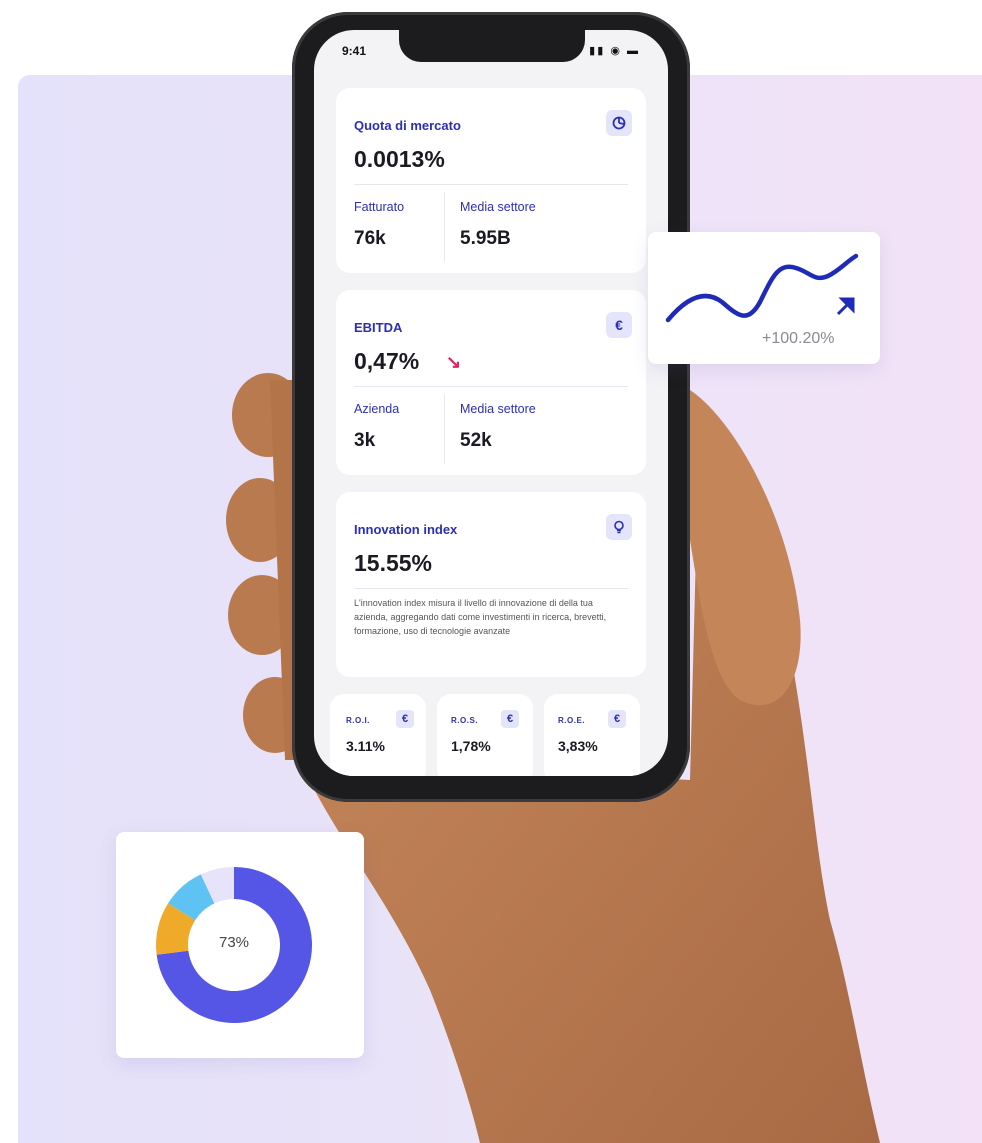  Describe the element at coordinates (379, 207) in the screenshot. I see `revenue-label: Fatturato` at that location.